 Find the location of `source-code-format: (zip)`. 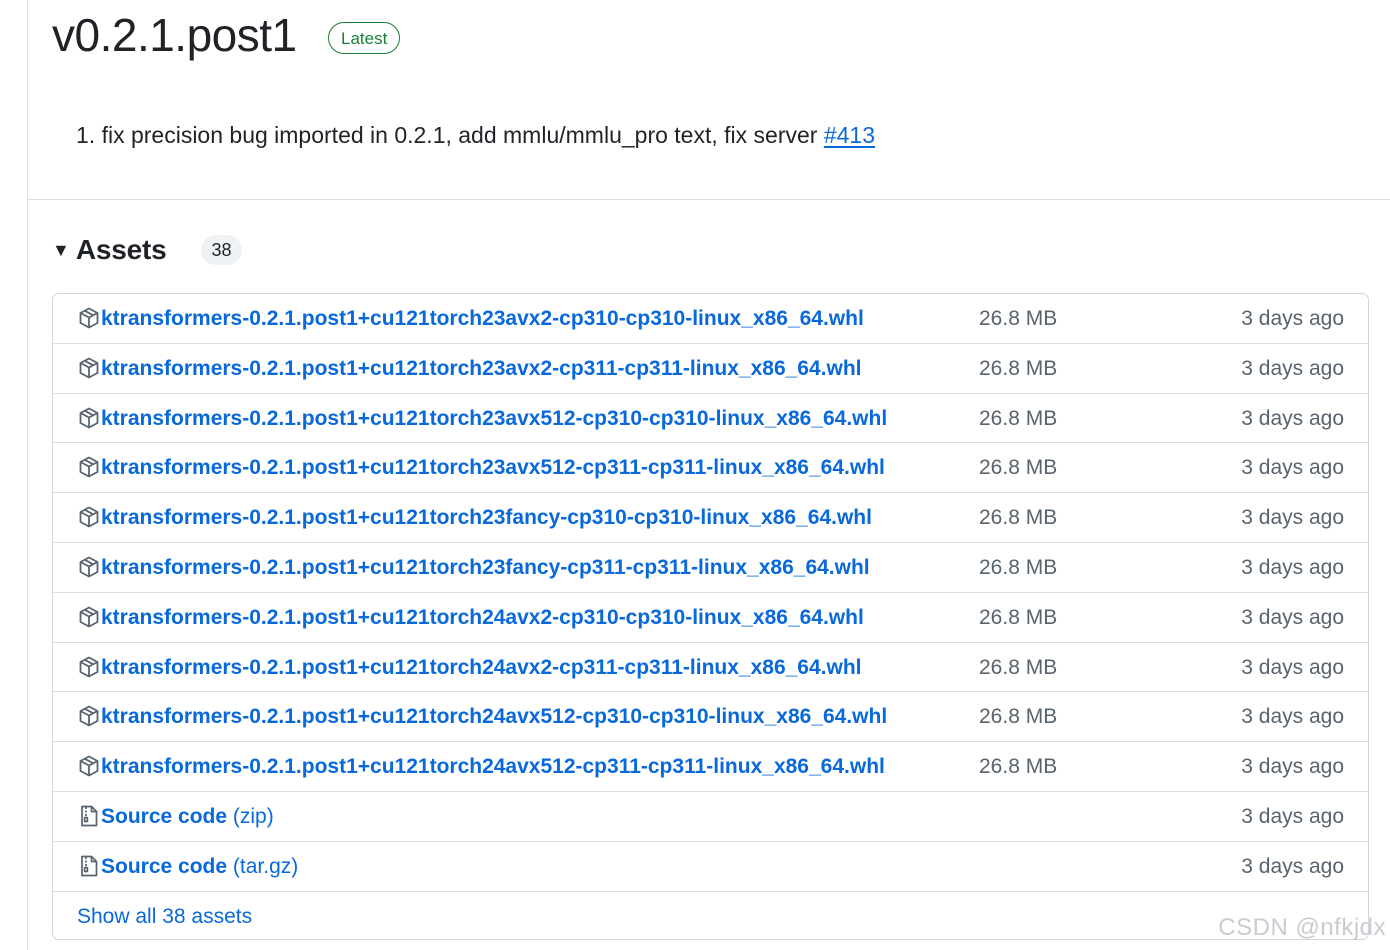

source-code-format: (zip) is located at coordinates (253, 816).